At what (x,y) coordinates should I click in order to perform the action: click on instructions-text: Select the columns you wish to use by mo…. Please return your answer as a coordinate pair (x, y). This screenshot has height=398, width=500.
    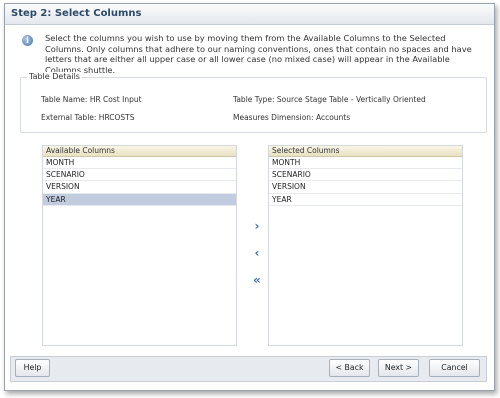
    Looking at the image, I should click on (258, 54).